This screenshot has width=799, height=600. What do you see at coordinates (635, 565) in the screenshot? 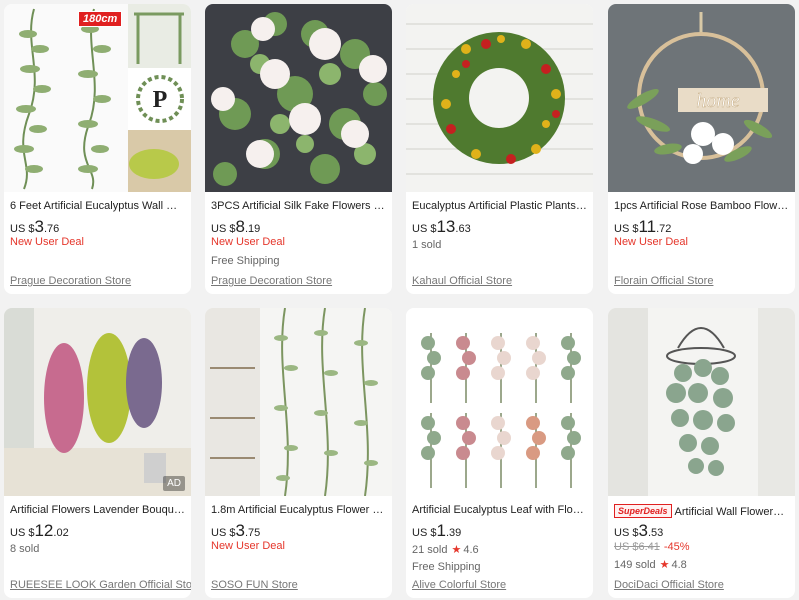
I see `sold-count: 149 sold` at bounding box center [635, 565].